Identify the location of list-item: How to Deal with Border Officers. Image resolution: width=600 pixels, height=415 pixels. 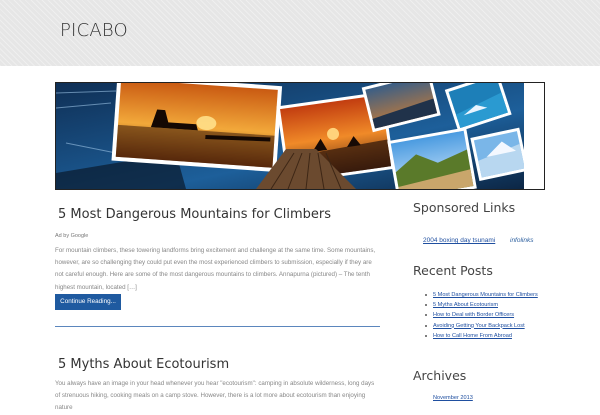
(488, 315).